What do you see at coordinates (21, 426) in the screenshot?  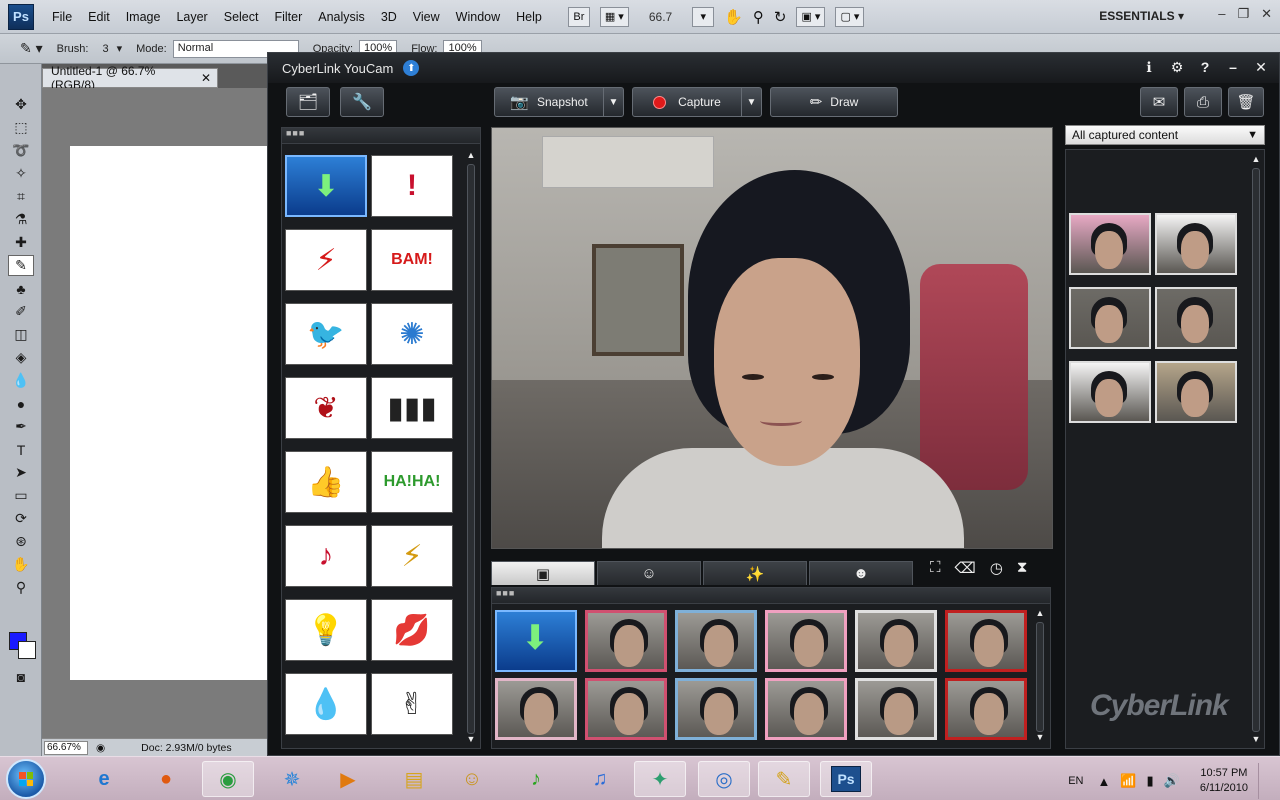 I see `pen-tool-icon: ✒` at bounding box center [21, 426].